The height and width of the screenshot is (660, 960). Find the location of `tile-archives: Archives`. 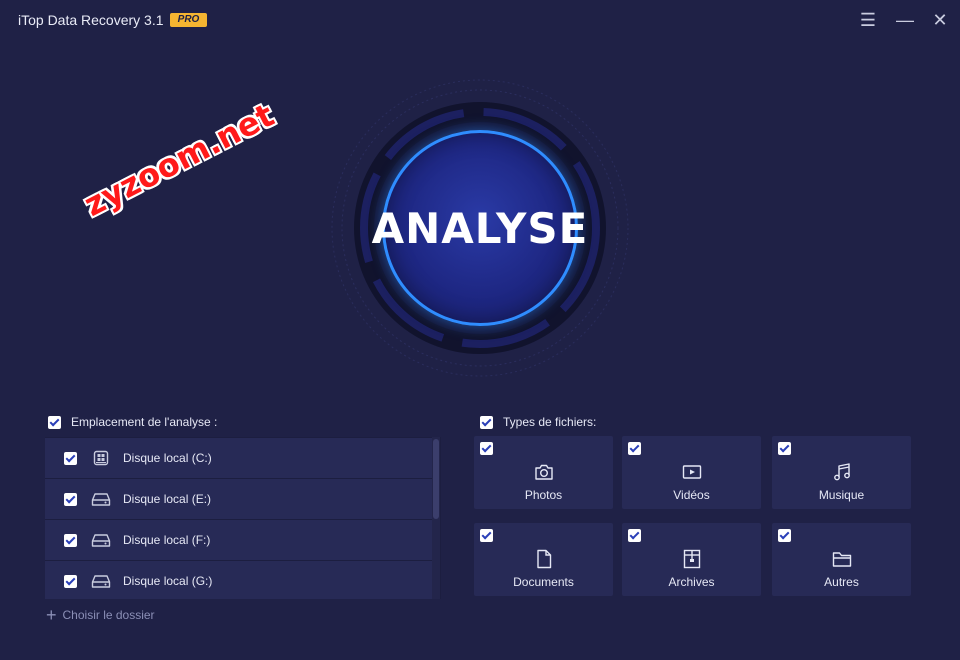

tile-archives: Archives is located at coordinates (691, 559).